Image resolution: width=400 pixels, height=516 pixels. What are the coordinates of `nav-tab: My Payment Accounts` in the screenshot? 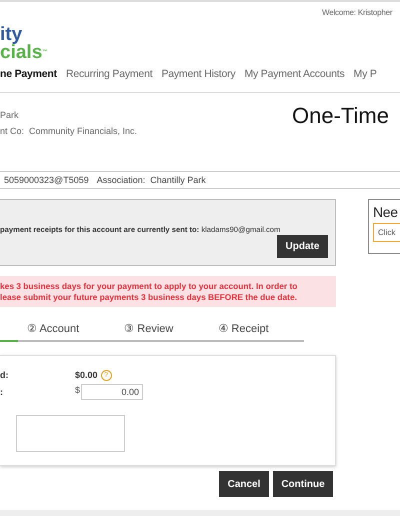 It's located at (294, 80).